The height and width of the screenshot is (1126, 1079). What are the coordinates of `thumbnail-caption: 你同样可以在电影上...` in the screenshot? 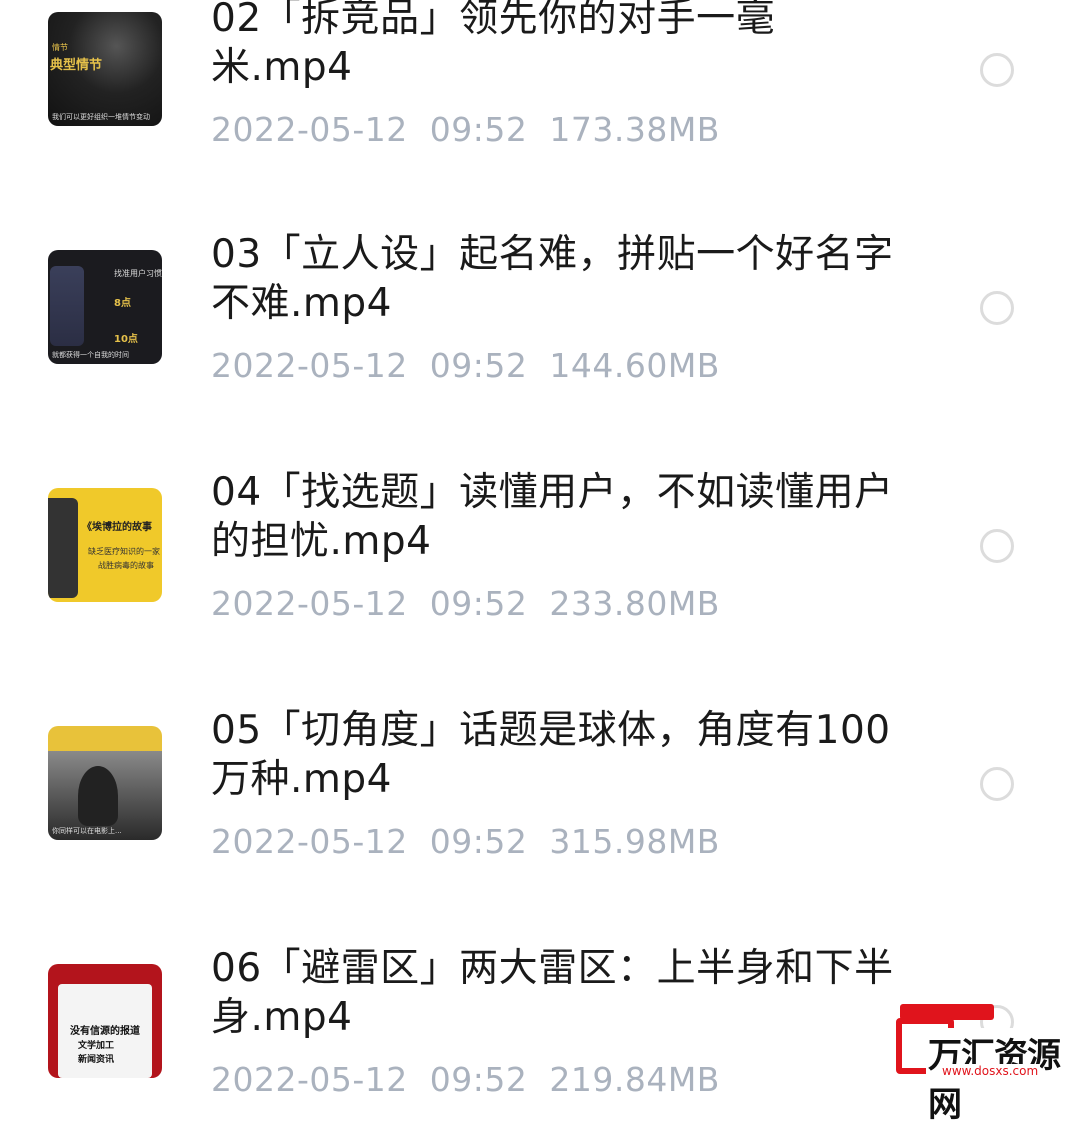 It's located at (87, 831).